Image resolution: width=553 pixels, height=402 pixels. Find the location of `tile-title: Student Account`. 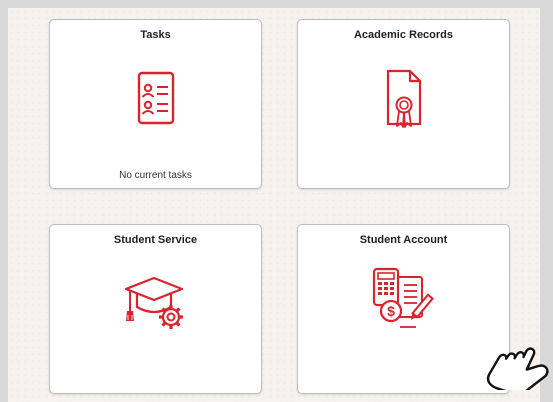

tile-title: Student Account is located at coordinates (403, 240).